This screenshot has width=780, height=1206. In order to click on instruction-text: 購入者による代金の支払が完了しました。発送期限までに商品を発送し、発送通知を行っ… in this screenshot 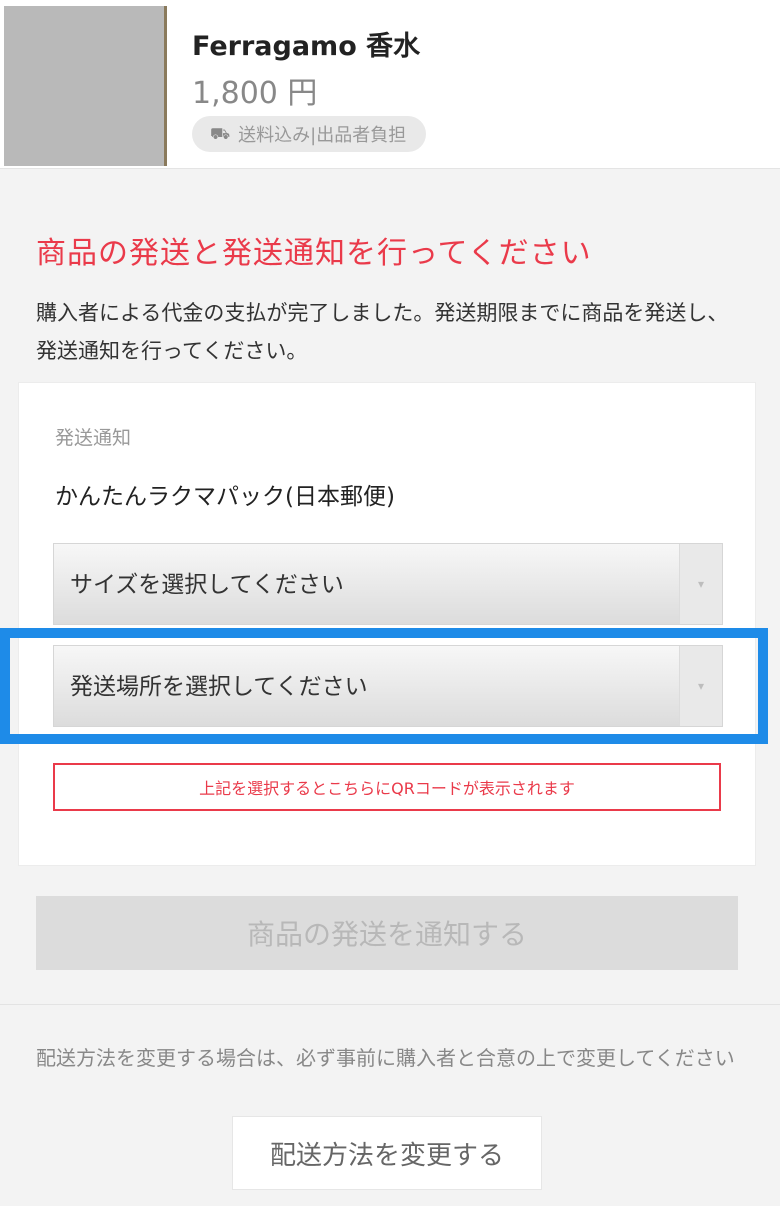, I will do `click(382, 332)`.